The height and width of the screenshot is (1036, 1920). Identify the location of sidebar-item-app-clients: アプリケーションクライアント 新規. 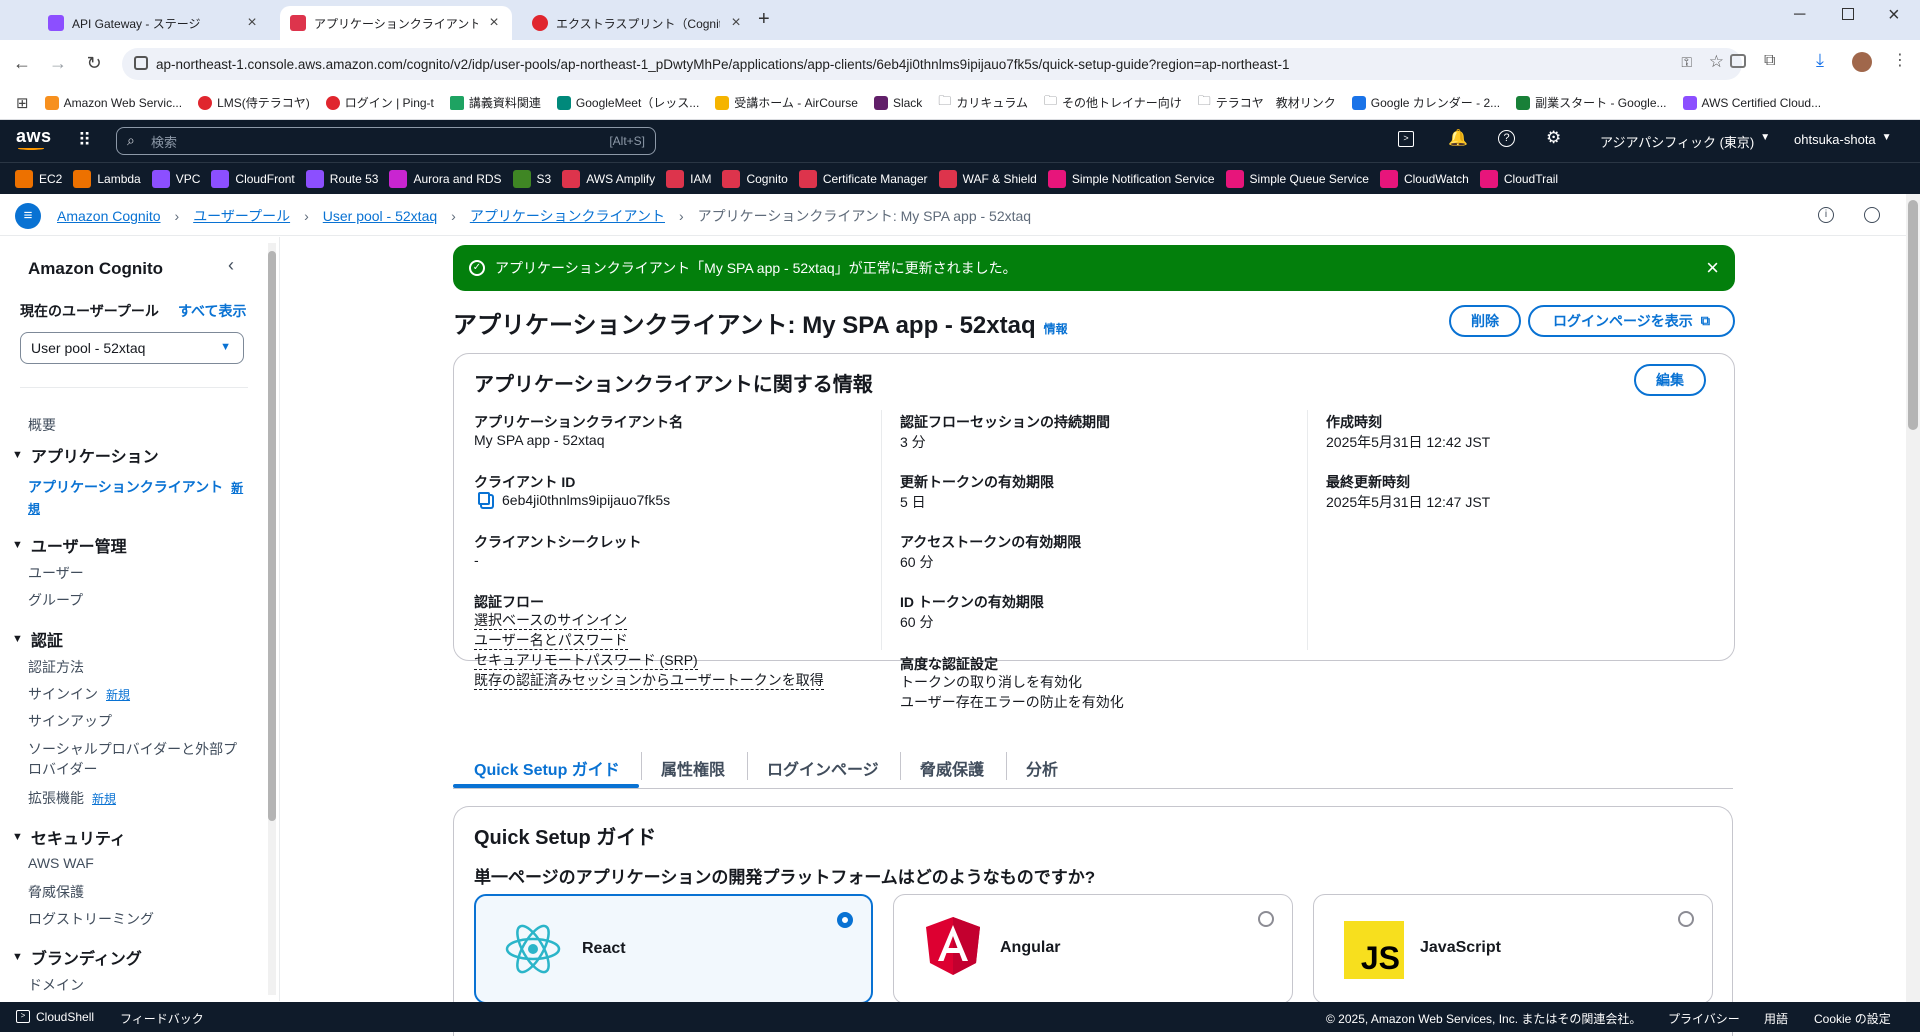
(138, 498).